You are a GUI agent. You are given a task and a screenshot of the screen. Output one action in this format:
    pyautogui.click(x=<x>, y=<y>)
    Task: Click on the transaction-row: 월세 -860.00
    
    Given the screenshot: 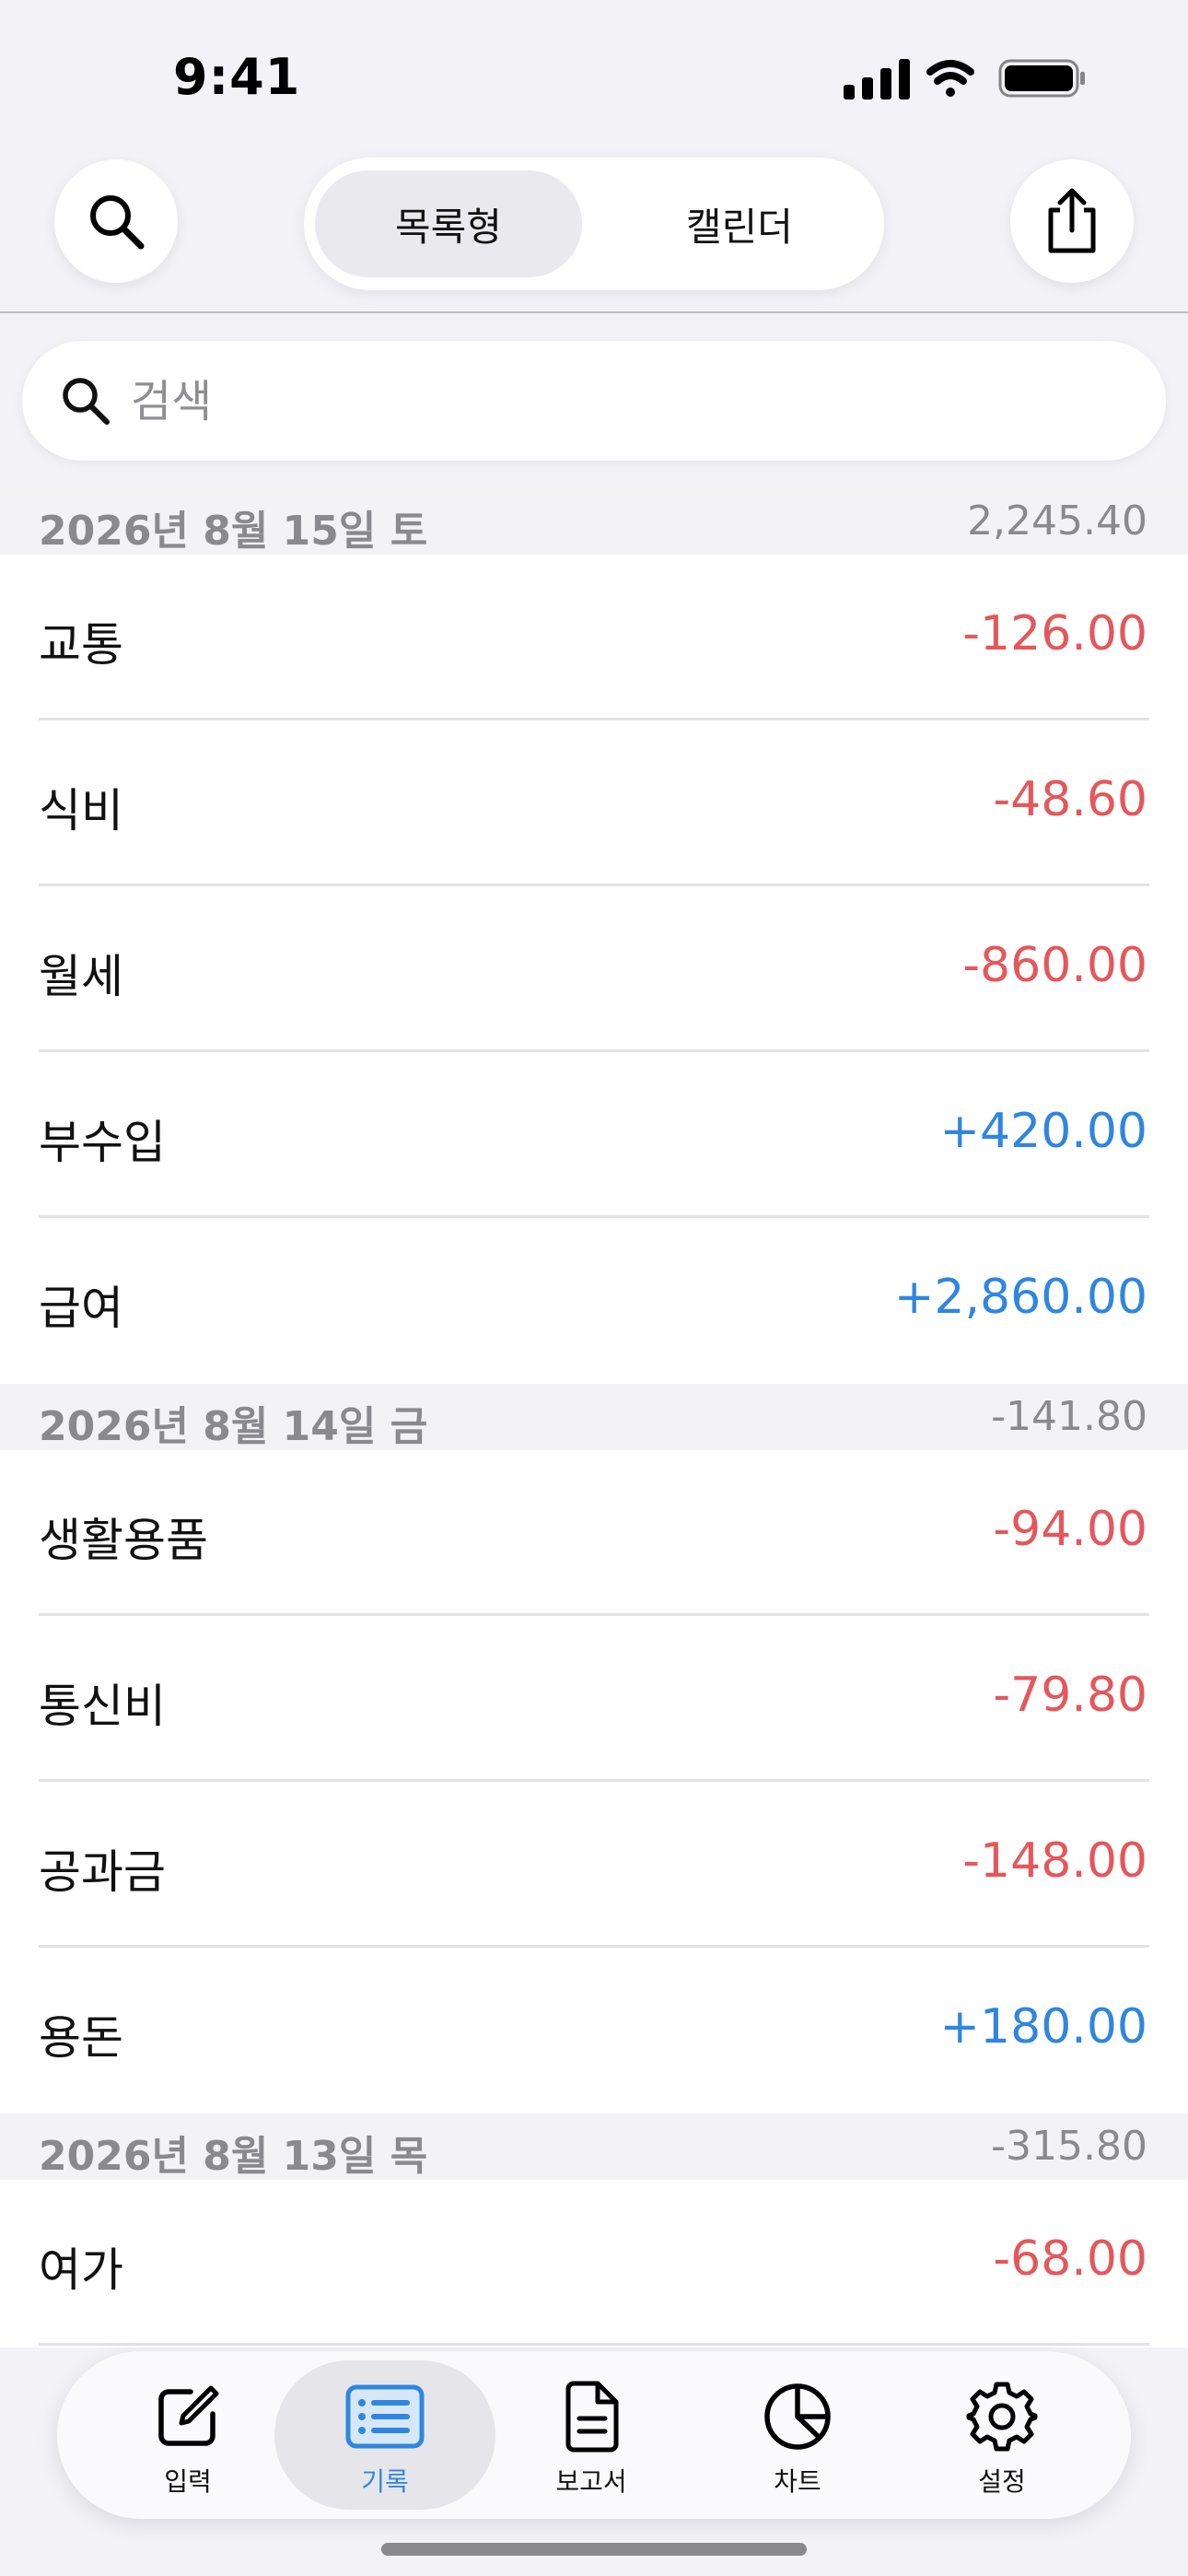 What is the action you would take?
    pyautogui.click(x=594, y=969)
    